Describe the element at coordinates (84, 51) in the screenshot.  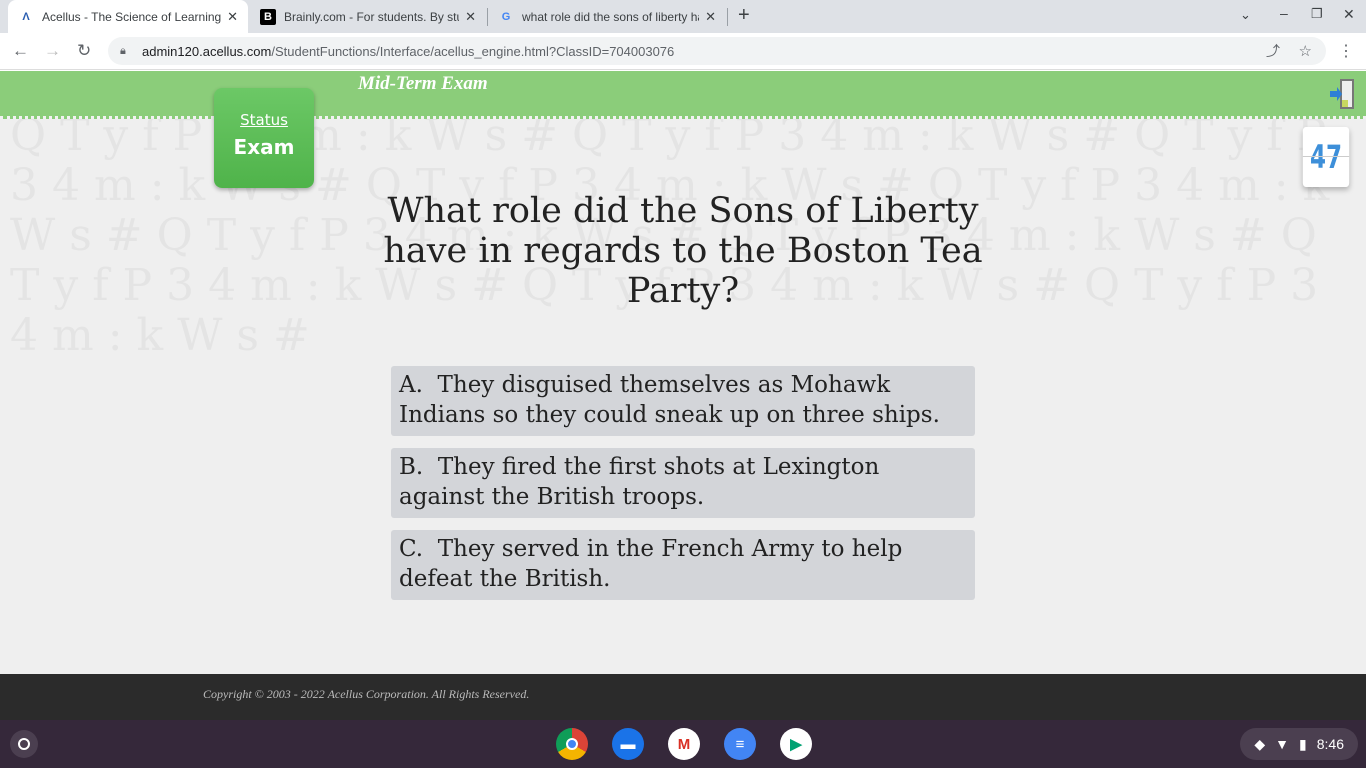
I see `reload-icon: ↻` at that location.